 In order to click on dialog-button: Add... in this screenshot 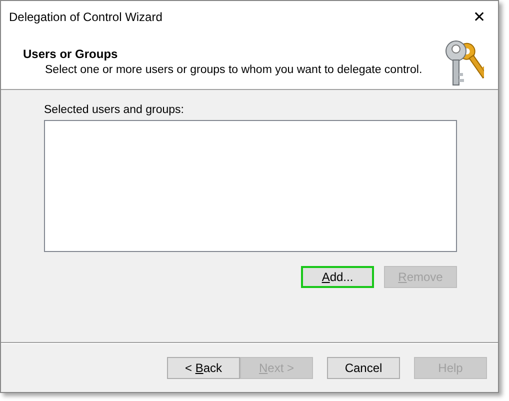, I will do `click(337, 277)`.